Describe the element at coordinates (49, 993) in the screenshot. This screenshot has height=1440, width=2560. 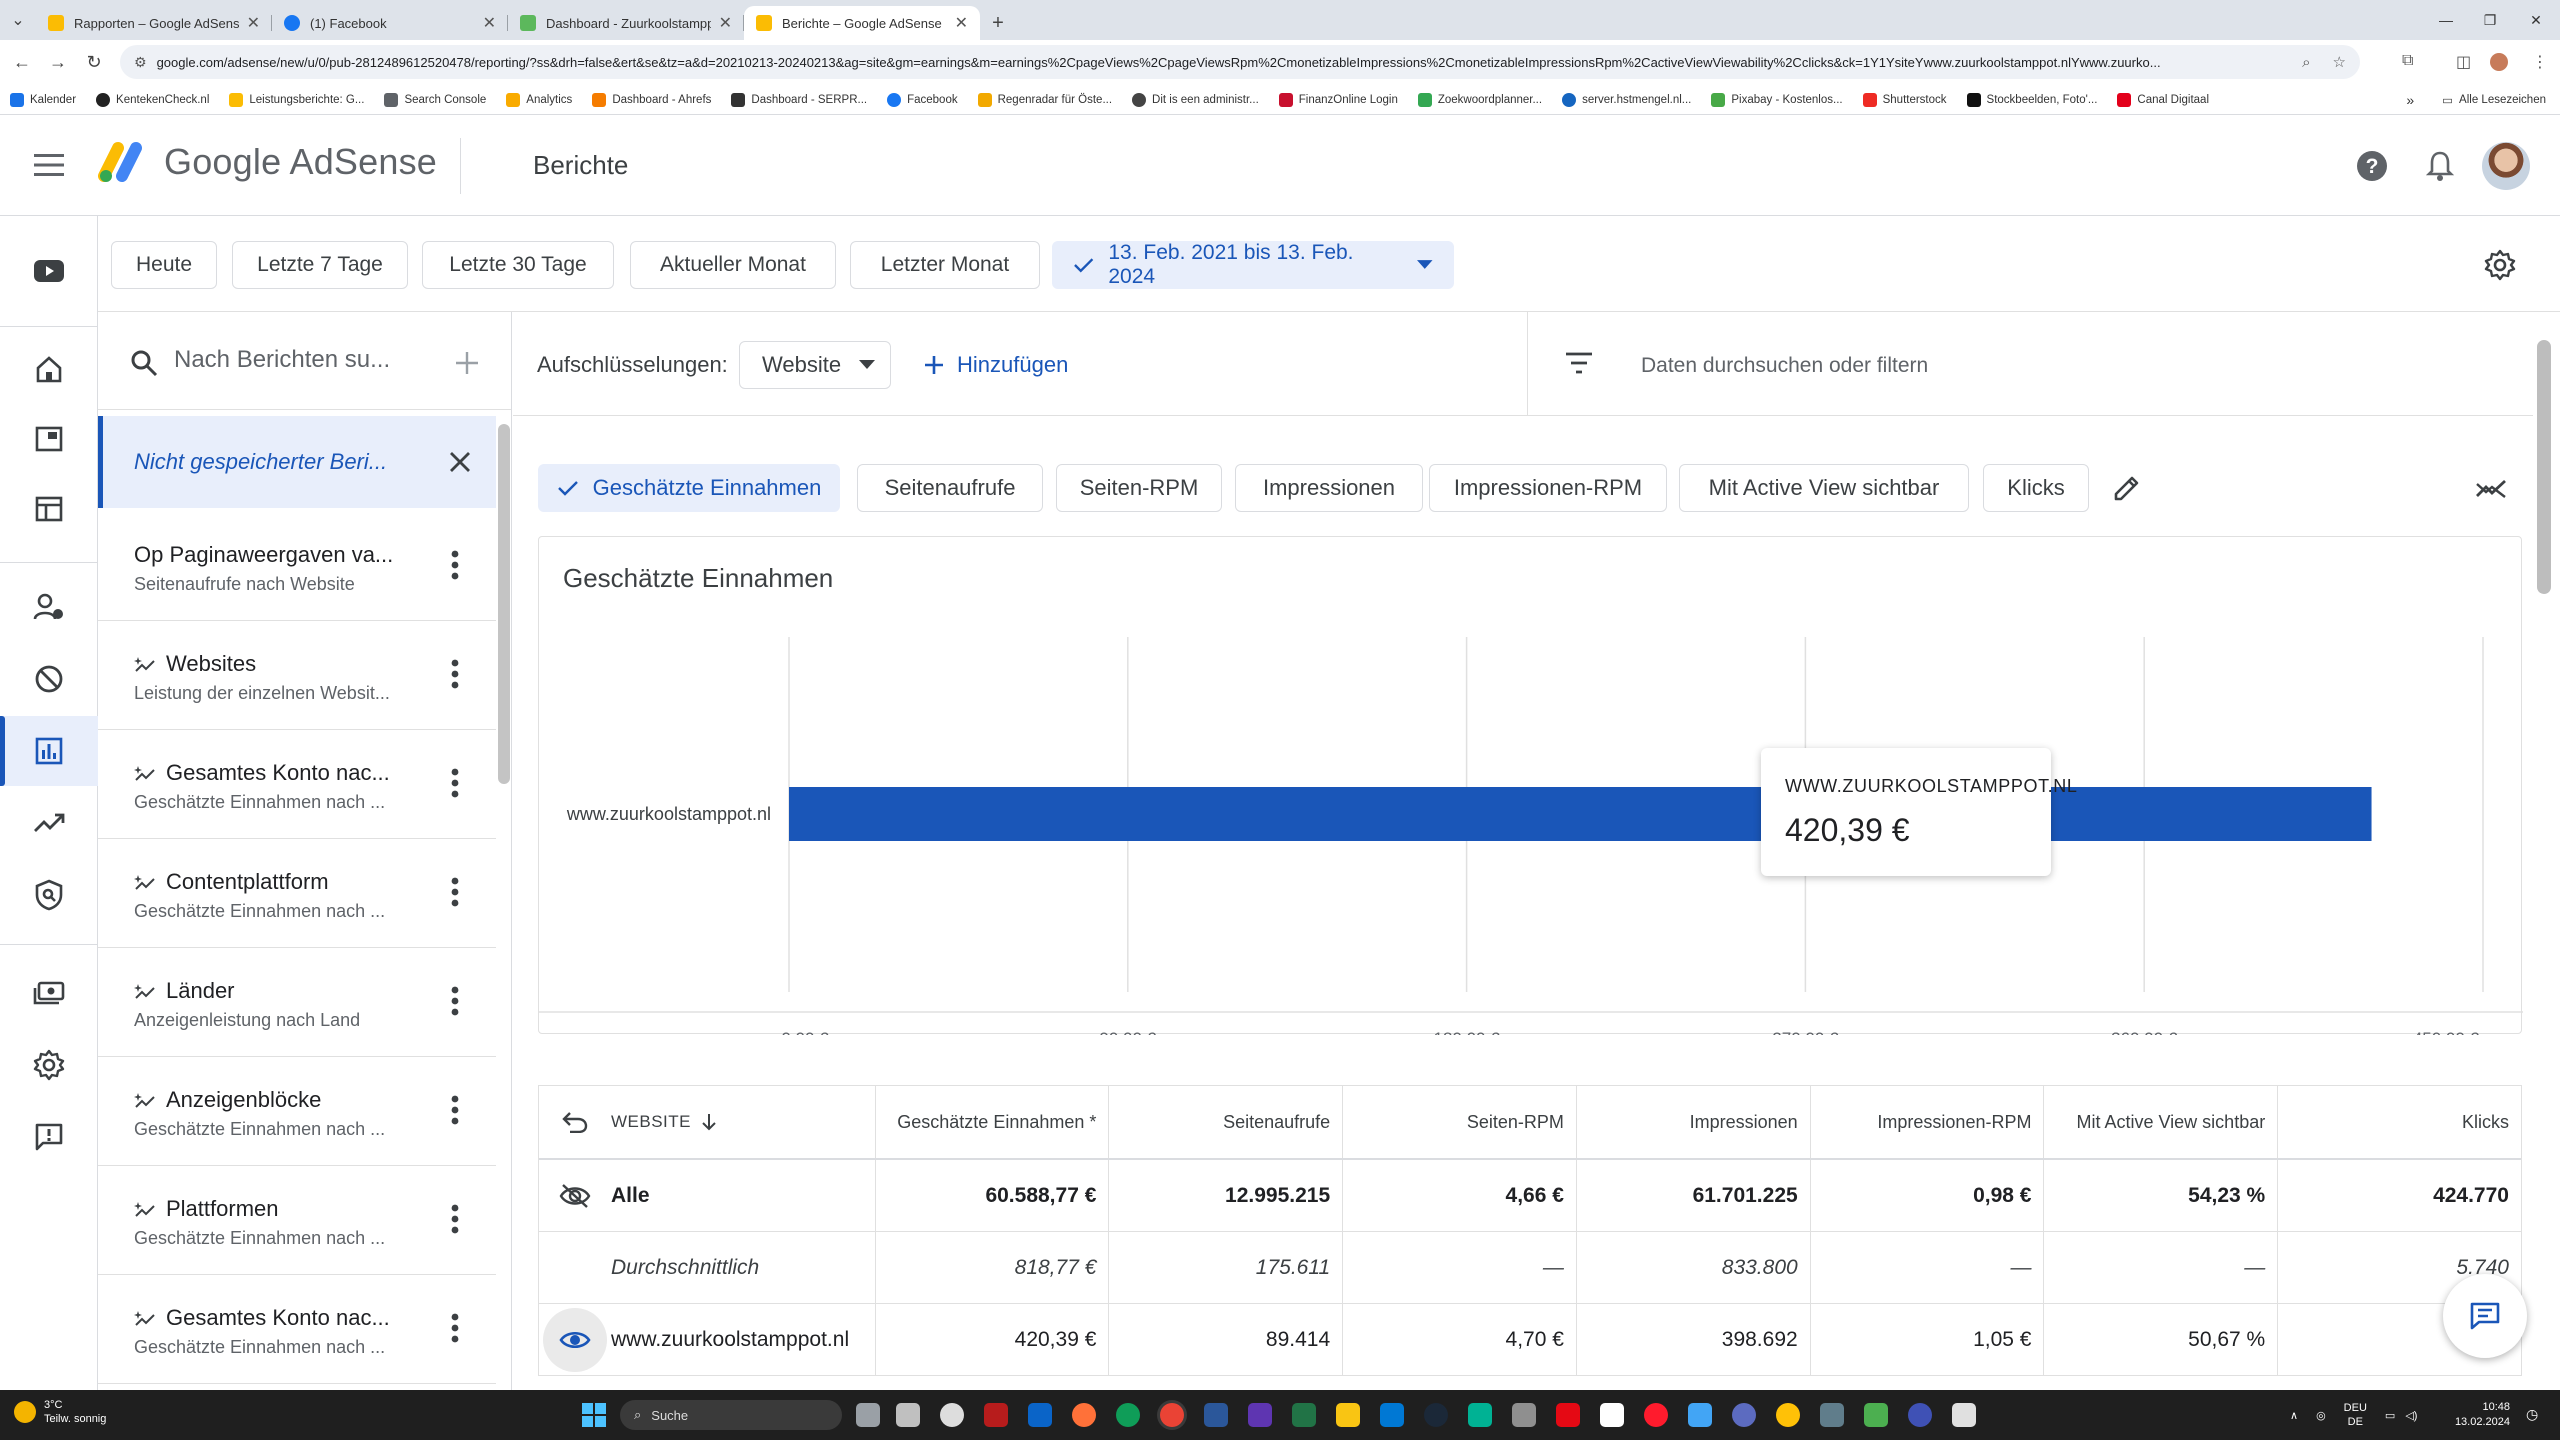
I see `payments-nav-item` at that location.